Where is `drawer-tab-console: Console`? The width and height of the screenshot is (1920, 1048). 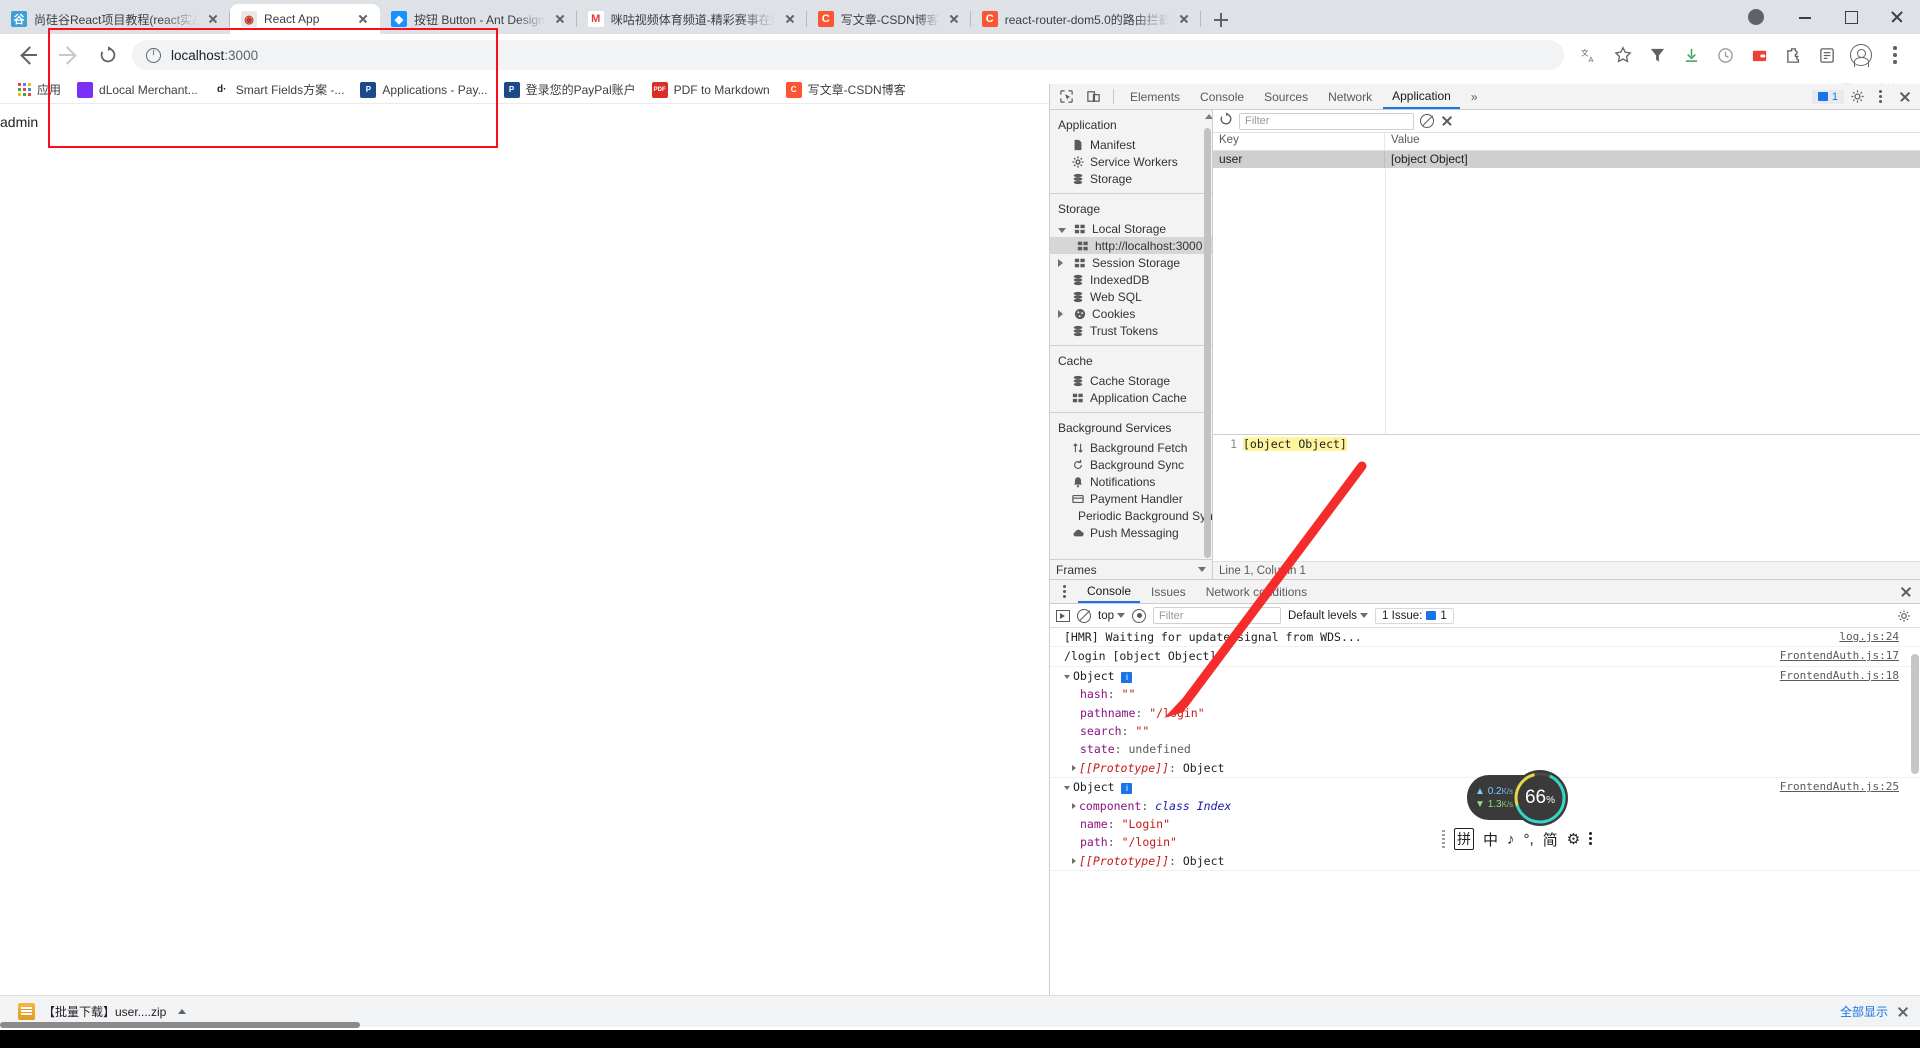 drawer-tab-console: Console is located at coordinates (1109, 591).